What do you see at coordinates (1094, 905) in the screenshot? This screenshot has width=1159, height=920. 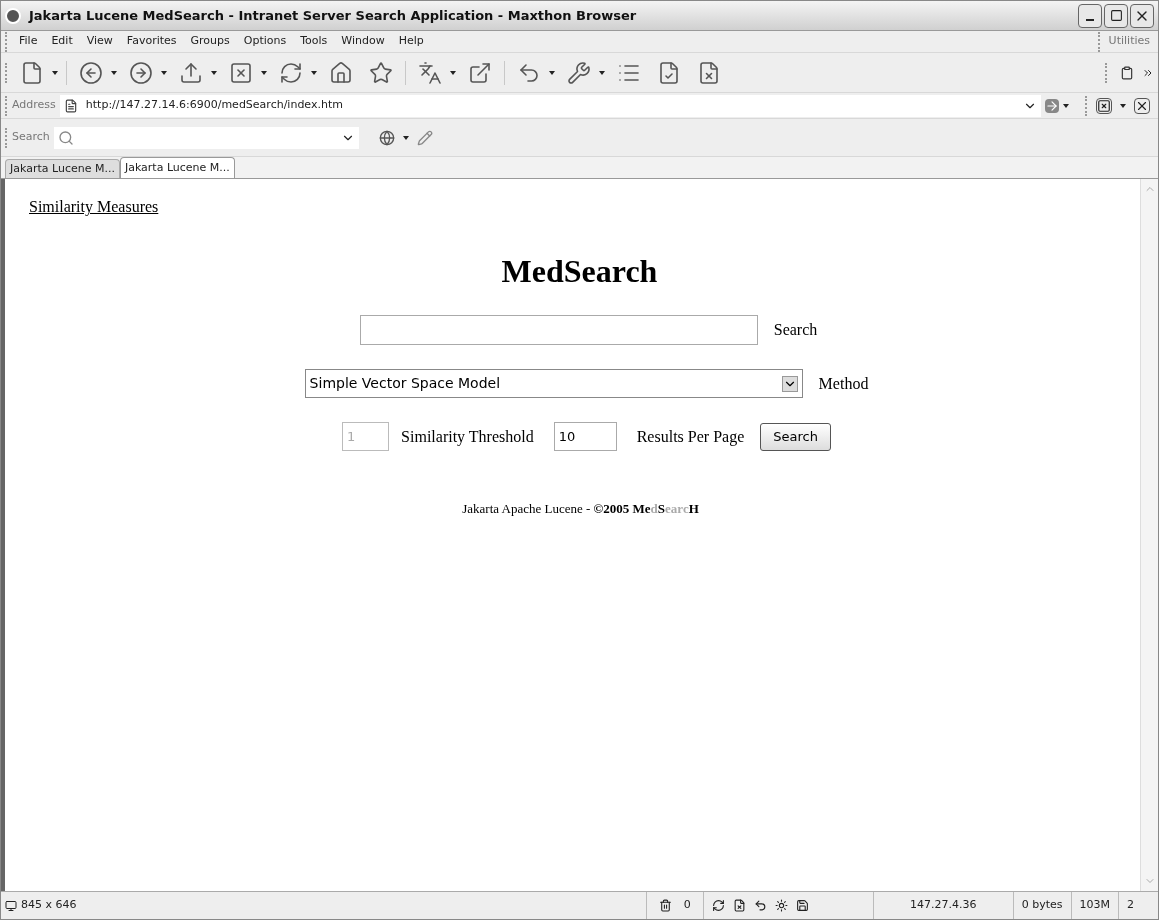 I see `memory-text: 103M` at bounding box center [1094, 905].